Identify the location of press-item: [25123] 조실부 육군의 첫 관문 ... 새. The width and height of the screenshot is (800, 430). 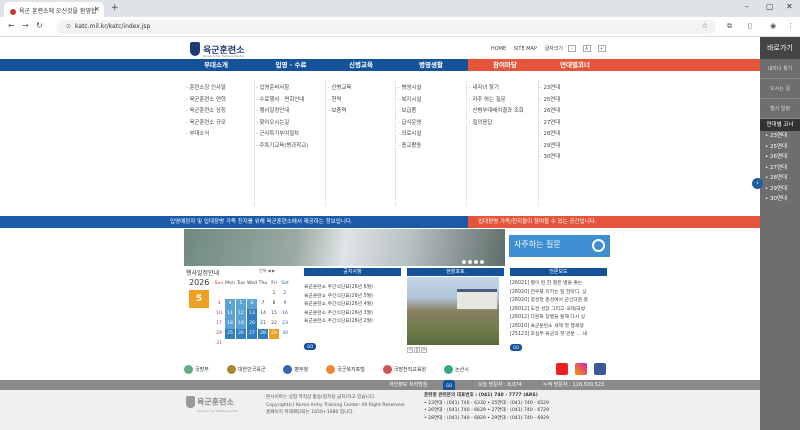
(558, 335).